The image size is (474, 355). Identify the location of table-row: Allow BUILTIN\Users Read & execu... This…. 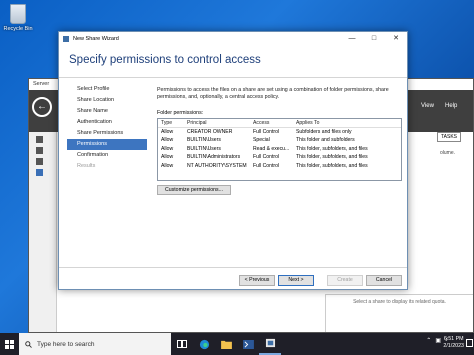
(279, 149).